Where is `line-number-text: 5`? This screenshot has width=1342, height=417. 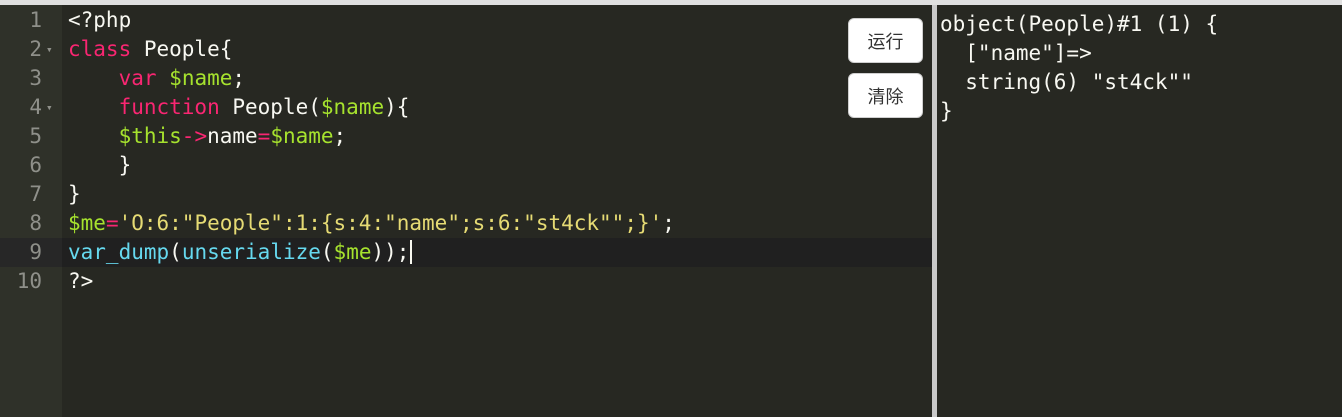 line-number-text: 5 is located at coordinates (35, 136).